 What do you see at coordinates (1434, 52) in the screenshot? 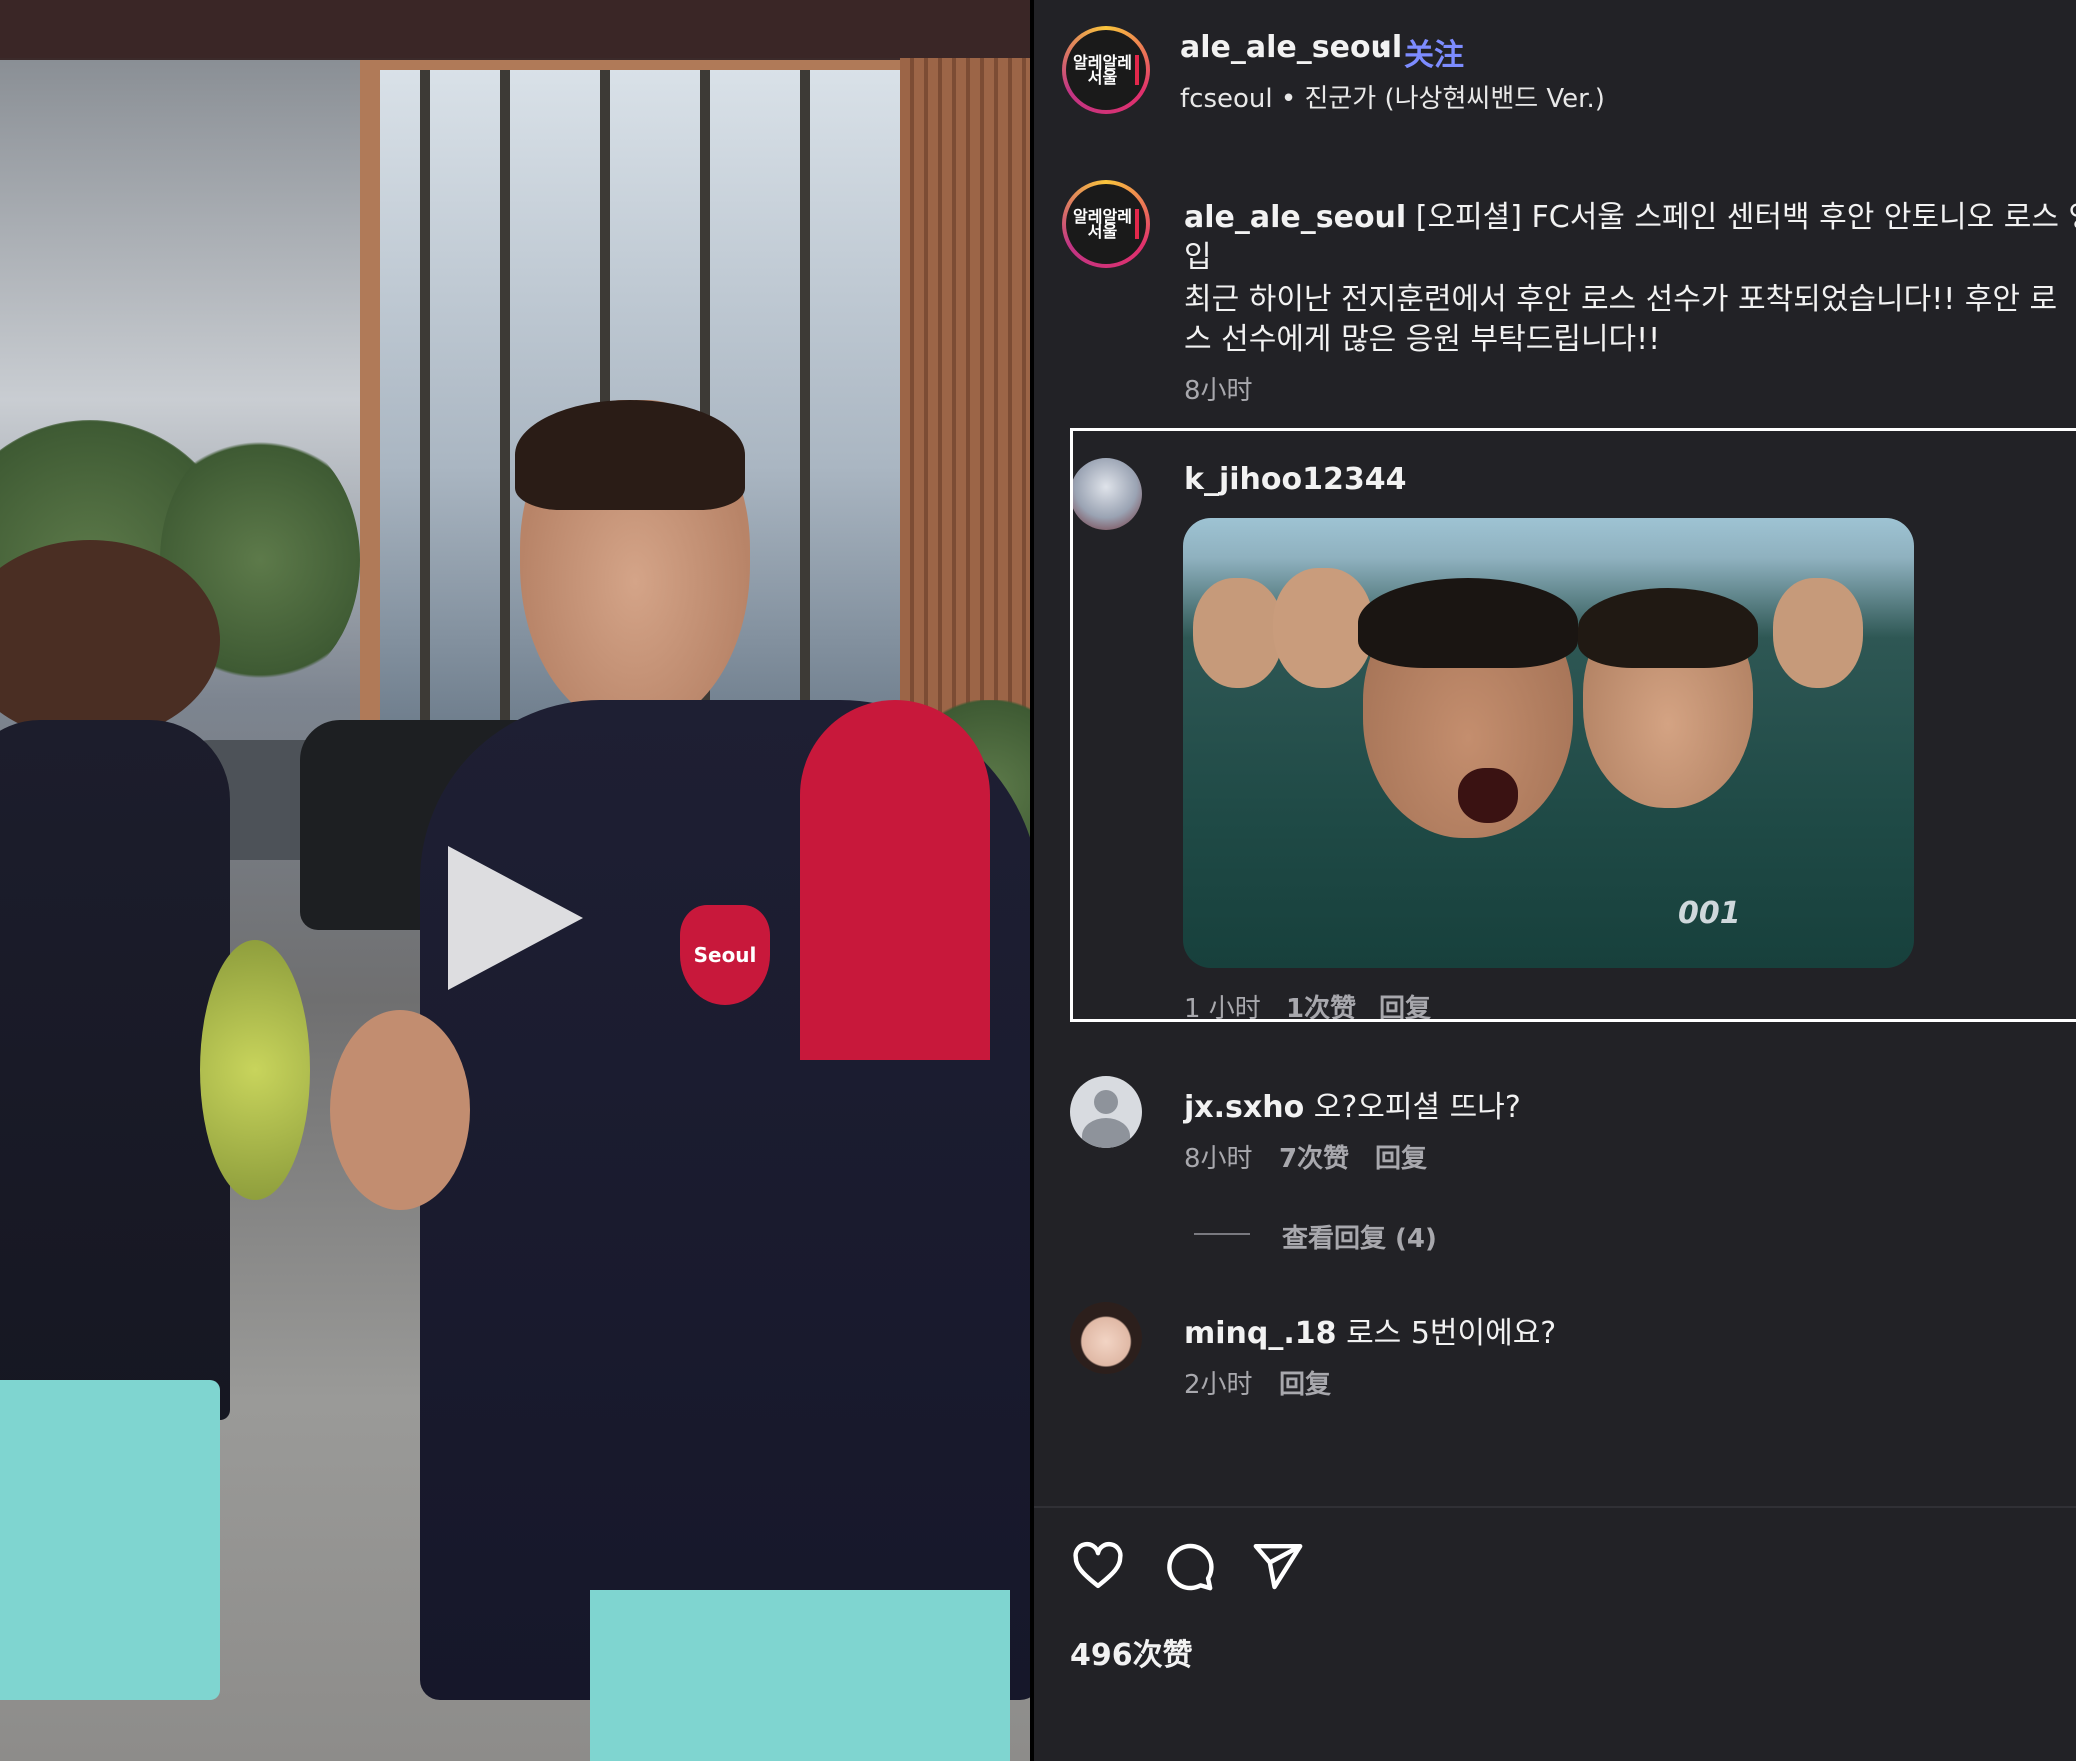
I see `follow-button: 关注` at bounding box center [1434, 52].